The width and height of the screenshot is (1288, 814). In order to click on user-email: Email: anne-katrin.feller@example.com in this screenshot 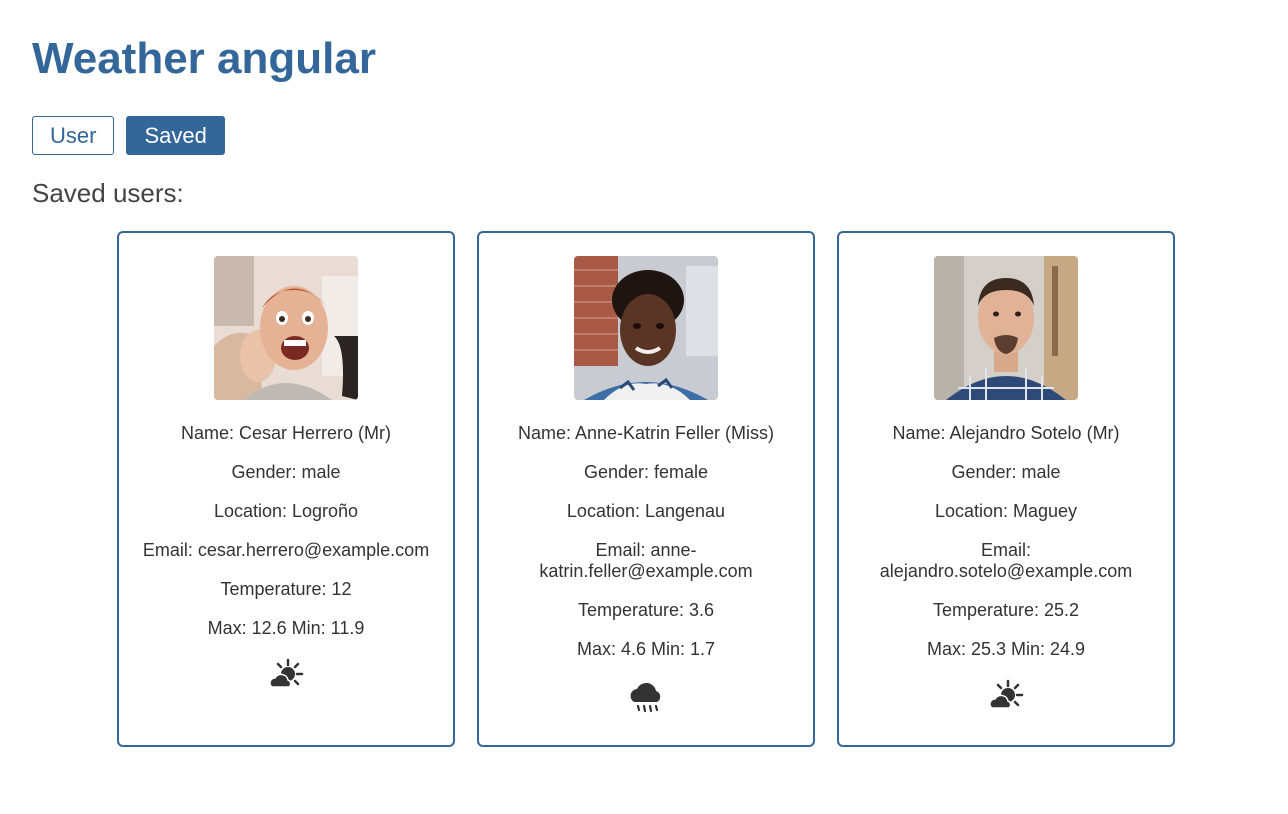, I will do `click(646, 560)`.